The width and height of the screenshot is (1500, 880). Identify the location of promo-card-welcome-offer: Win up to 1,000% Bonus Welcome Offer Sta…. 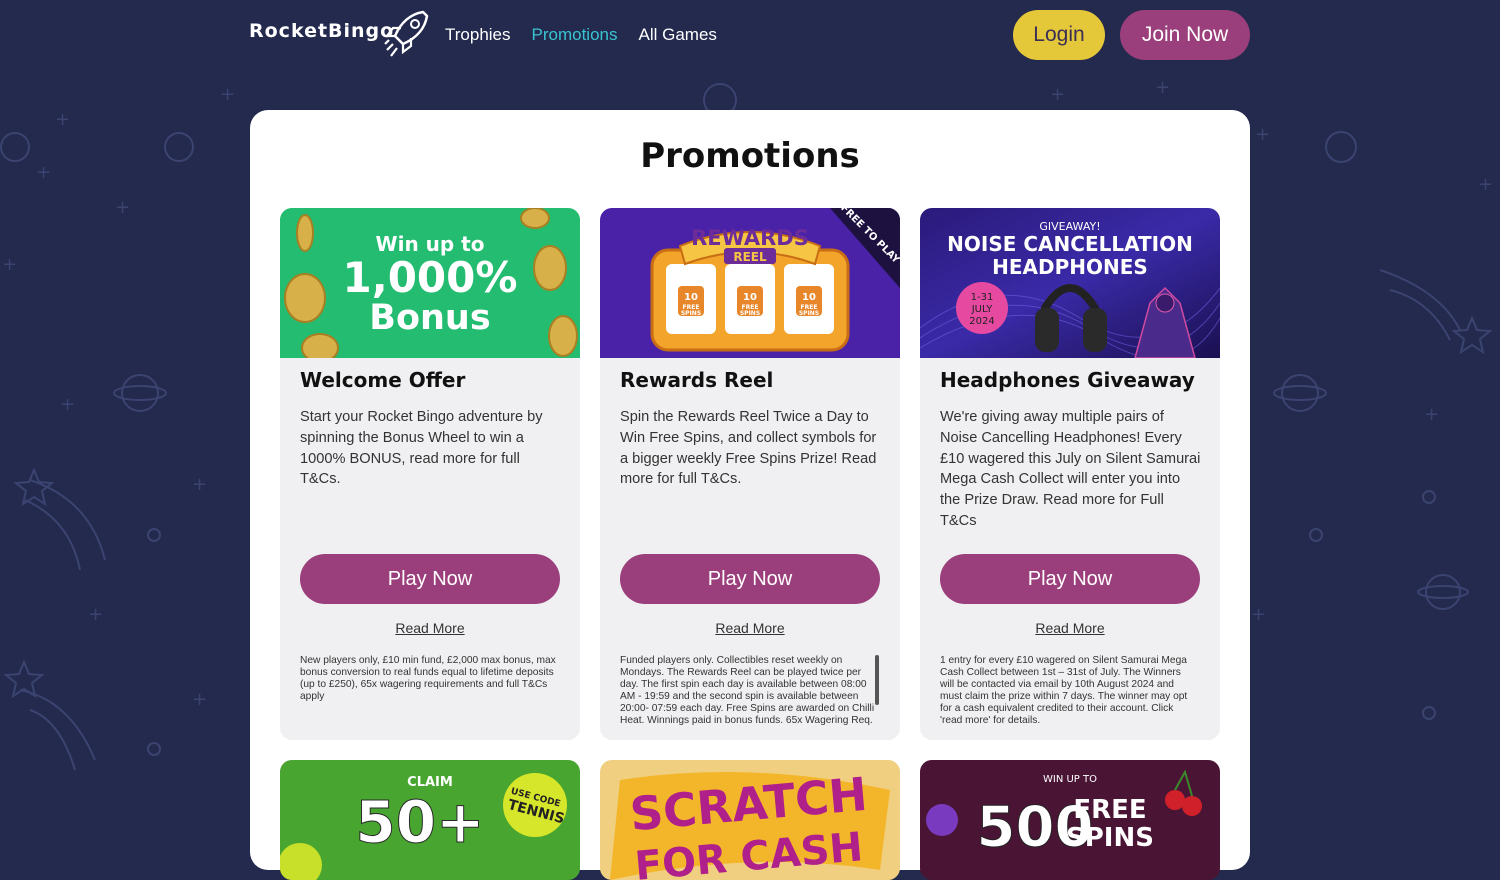
(430, 474).